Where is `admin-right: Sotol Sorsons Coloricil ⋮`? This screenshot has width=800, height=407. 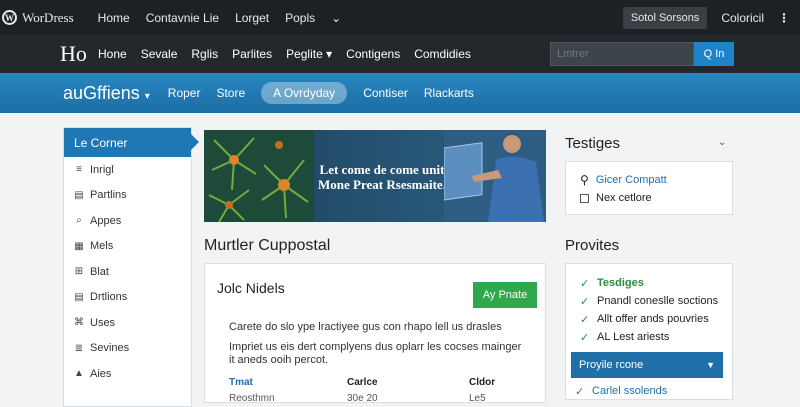
admin-right: Sotol Sorsons Coloricil ⋮ is located at coordinates (706, 17).